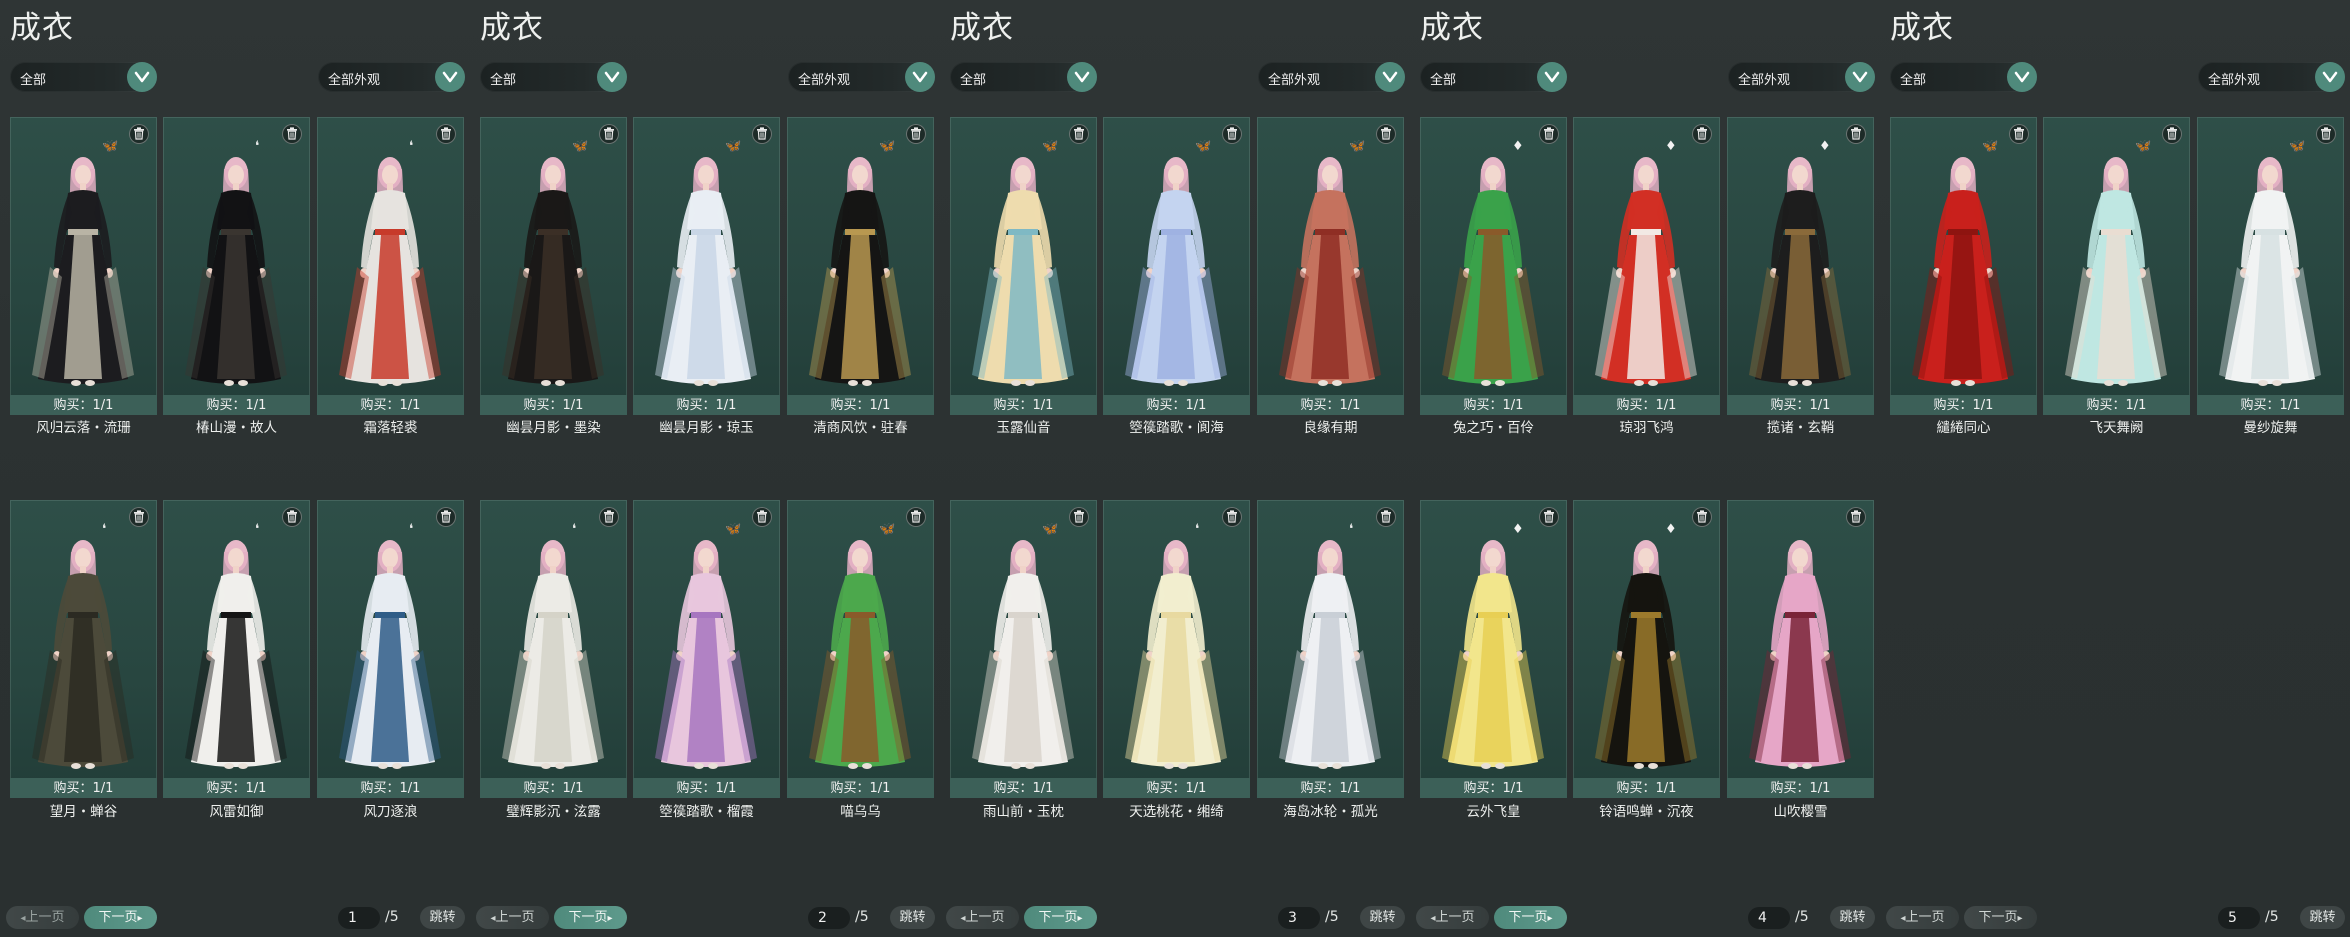 The image size is (2350, 937). I want to click on outfit-card: 购买：1/1, so click(1800, 649).